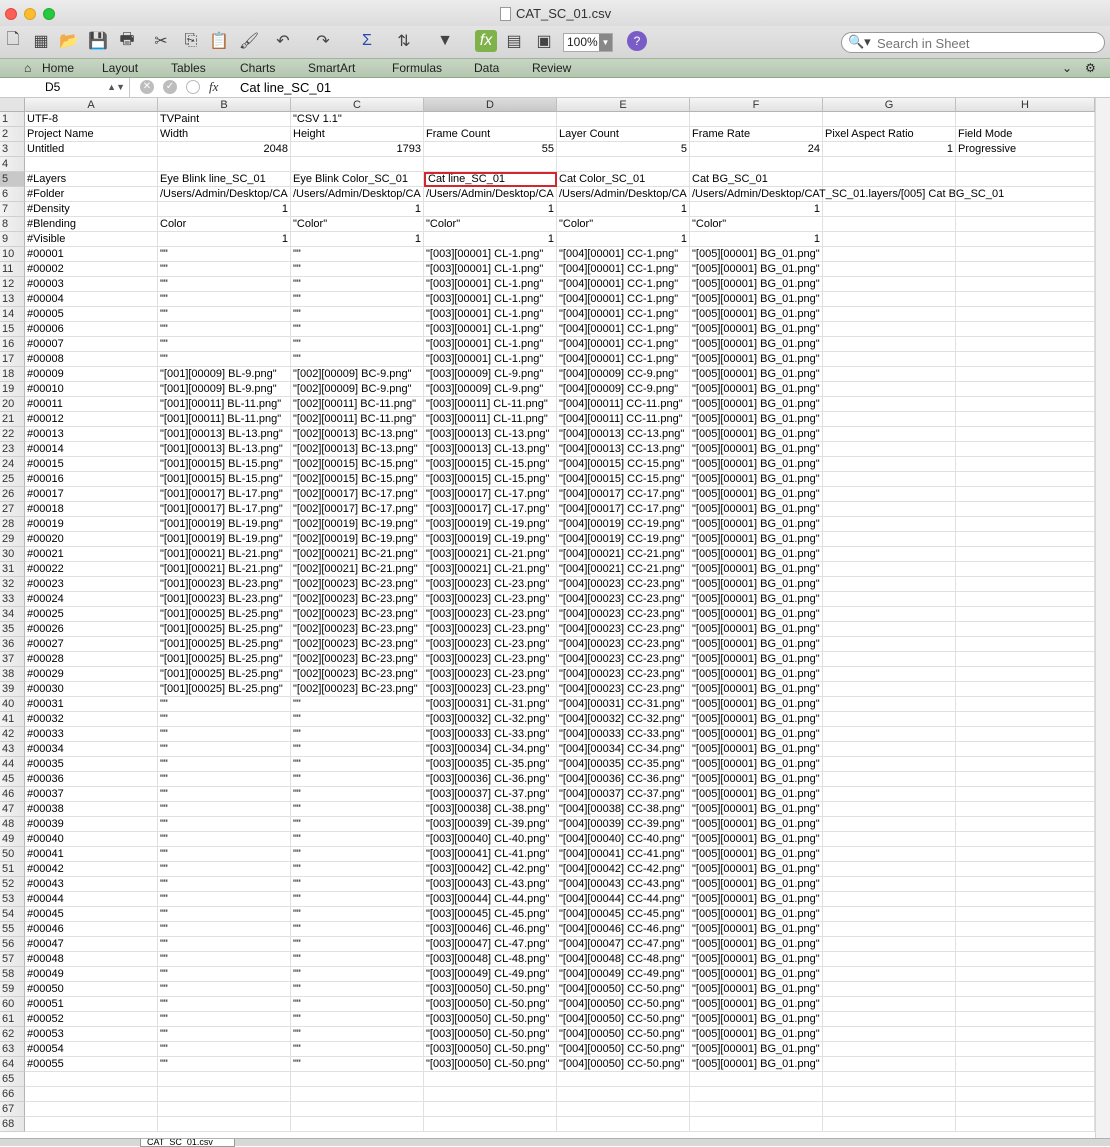 The width and height of the screenshot is (1110, 1147). Describe the element at coordinates (623, 314) in the screenshot. I see `sheet-cell: "[004][00001] CC-1.png"` at that location.